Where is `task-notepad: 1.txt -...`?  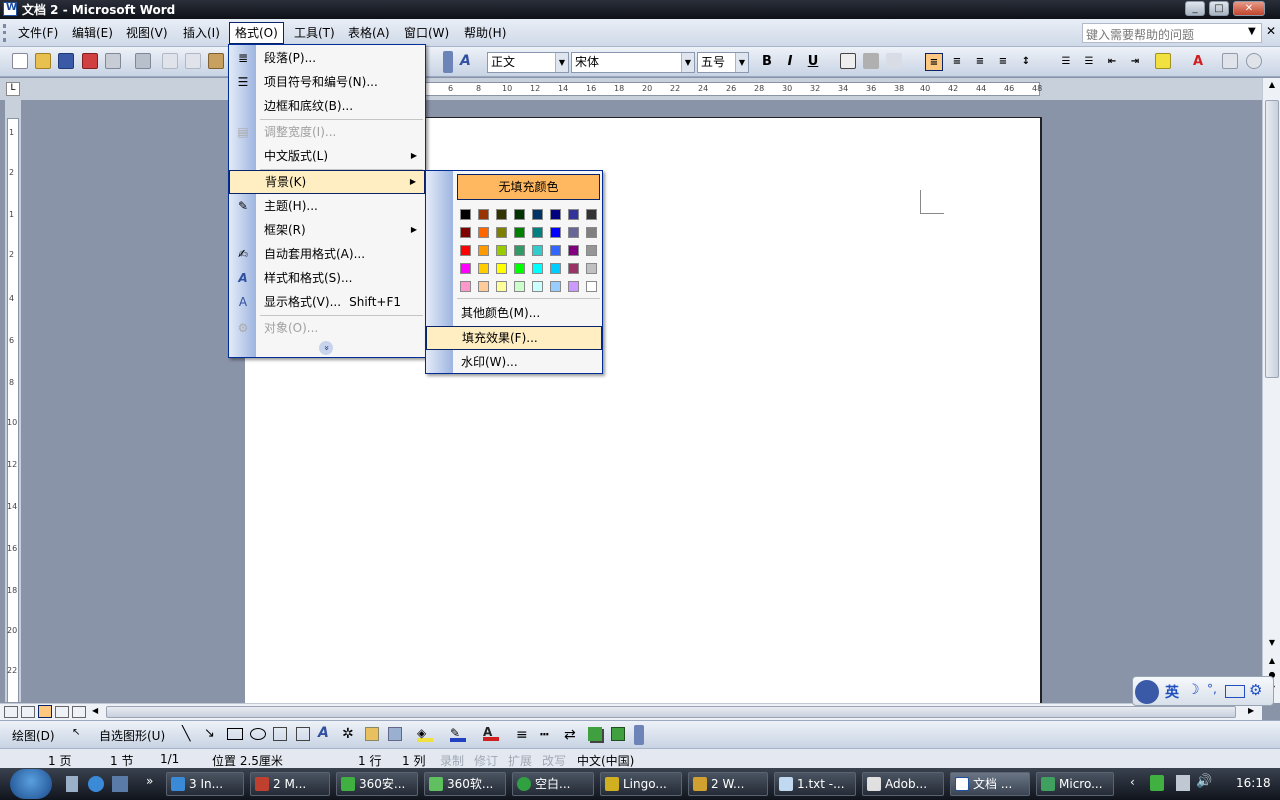
task-notepad: 1.txt -... is located at coordinates (815, 784).